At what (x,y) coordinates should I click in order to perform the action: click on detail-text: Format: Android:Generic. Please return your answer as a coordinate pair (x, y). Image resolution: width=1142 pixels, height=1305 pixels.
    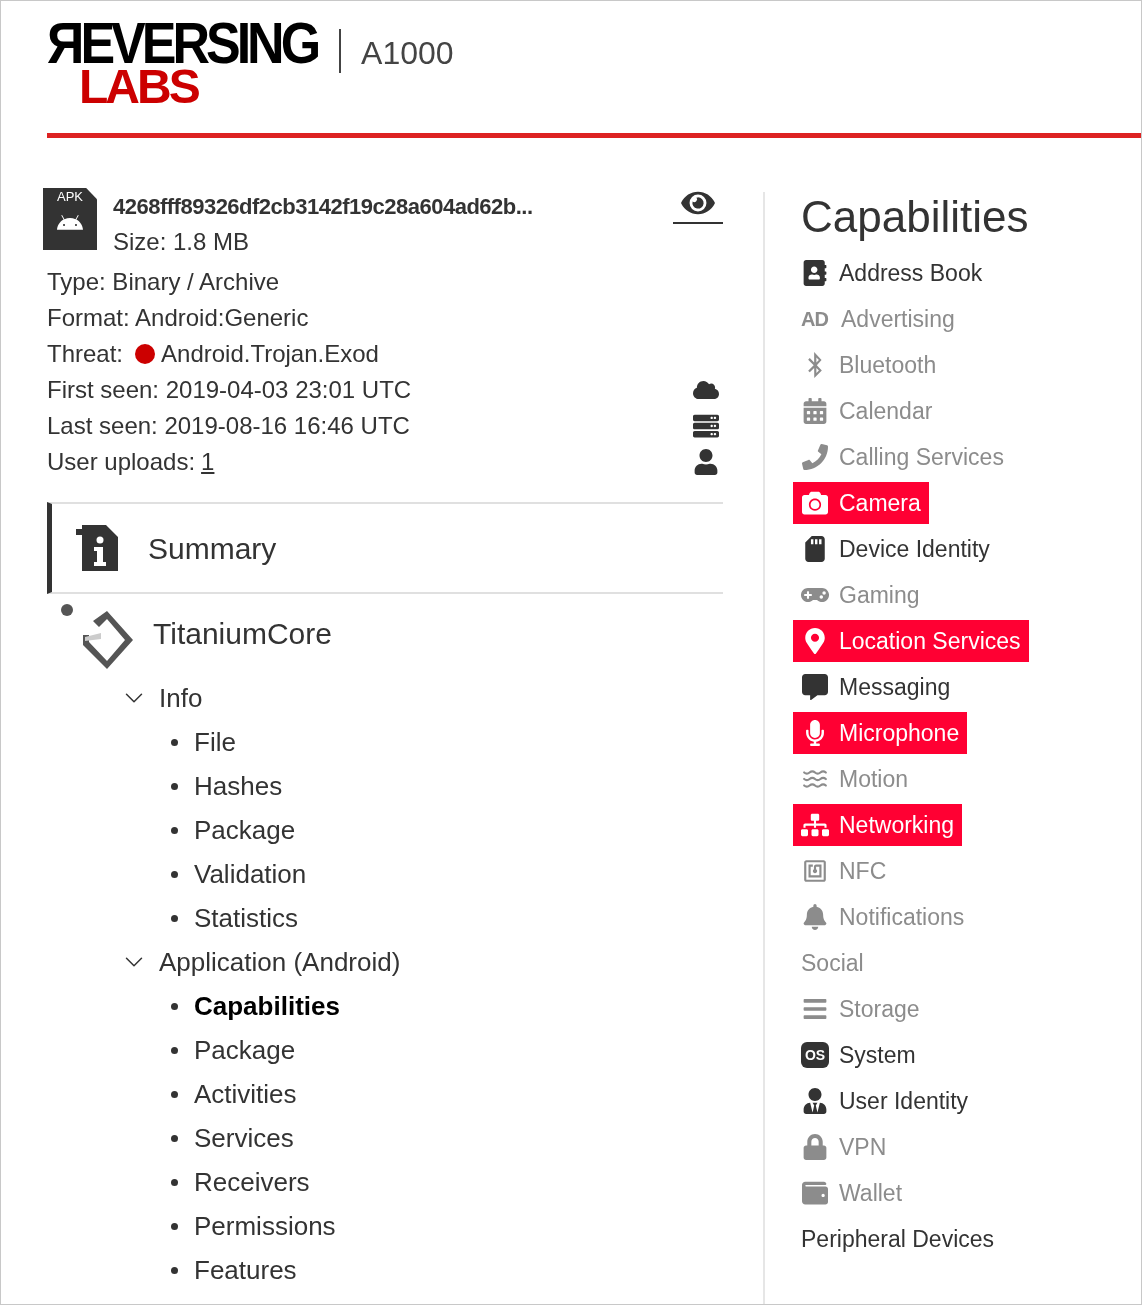
    Looking at the image, I should click on (178, 318).